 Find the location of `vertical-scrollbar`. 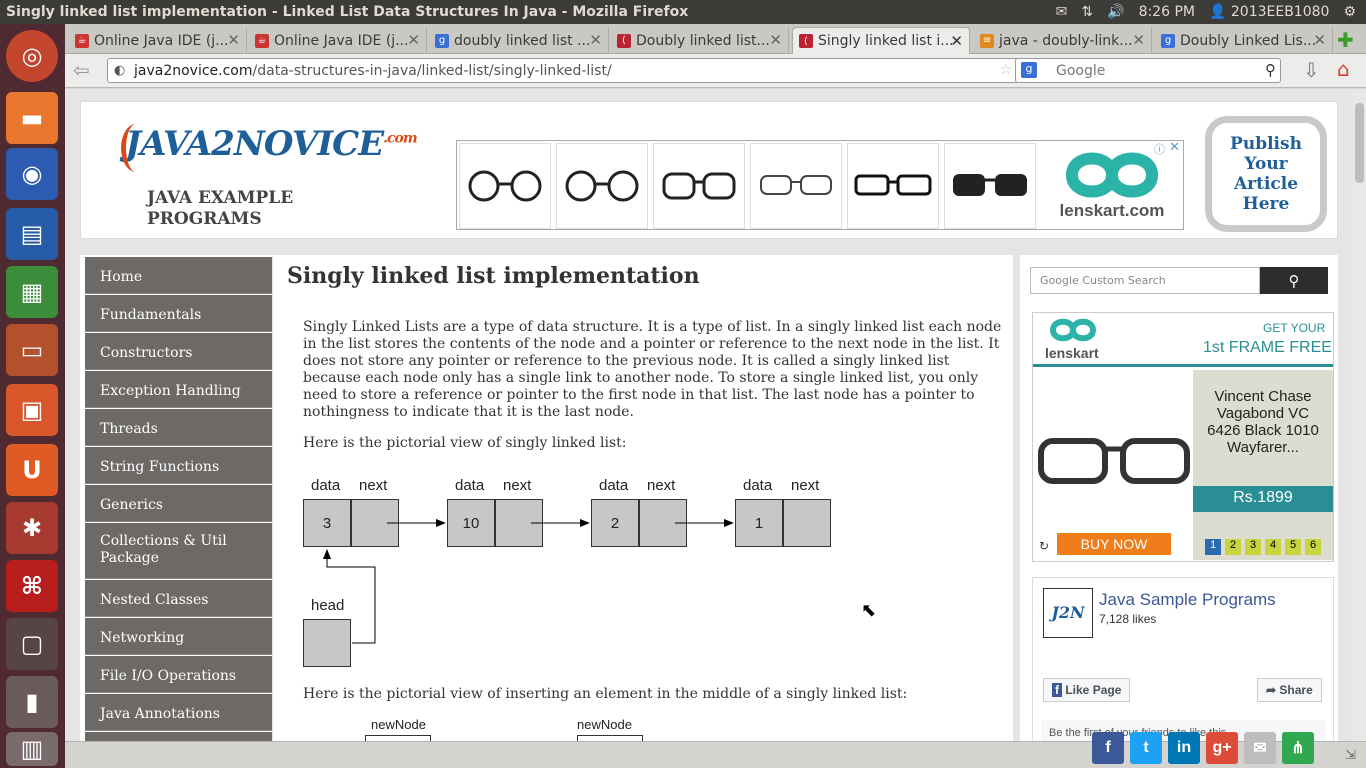

vertical-scrollbar is located at coordinates (1359, 415).